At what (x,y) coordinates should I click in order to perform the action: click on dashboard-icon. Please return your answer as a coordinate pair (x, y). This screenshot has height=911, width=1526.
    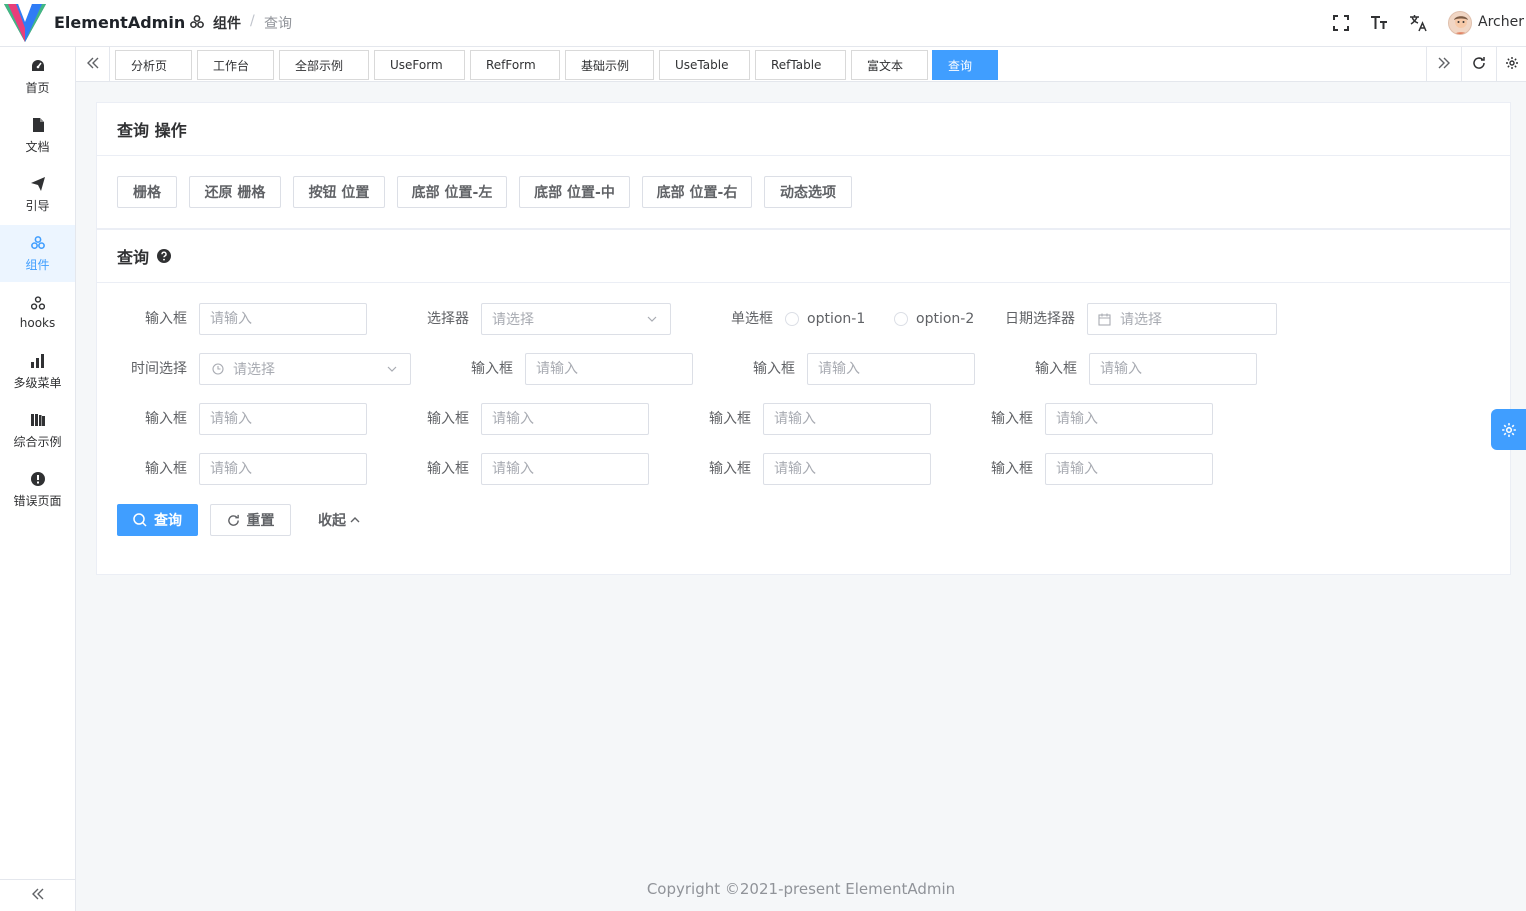
    Looking at the image, I should click on (38, 66).